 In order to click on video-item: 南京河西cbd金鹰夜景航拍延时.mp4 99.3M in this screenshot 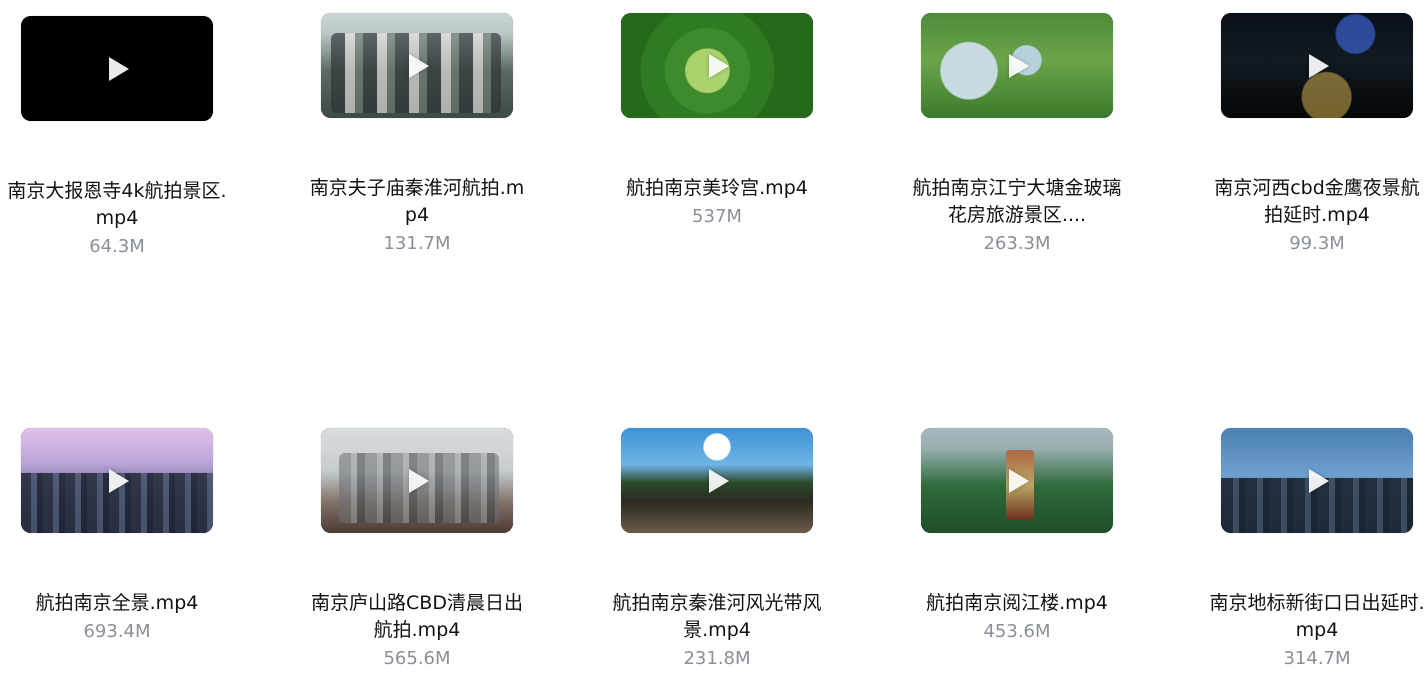, I will do `click(1307, 135)`.